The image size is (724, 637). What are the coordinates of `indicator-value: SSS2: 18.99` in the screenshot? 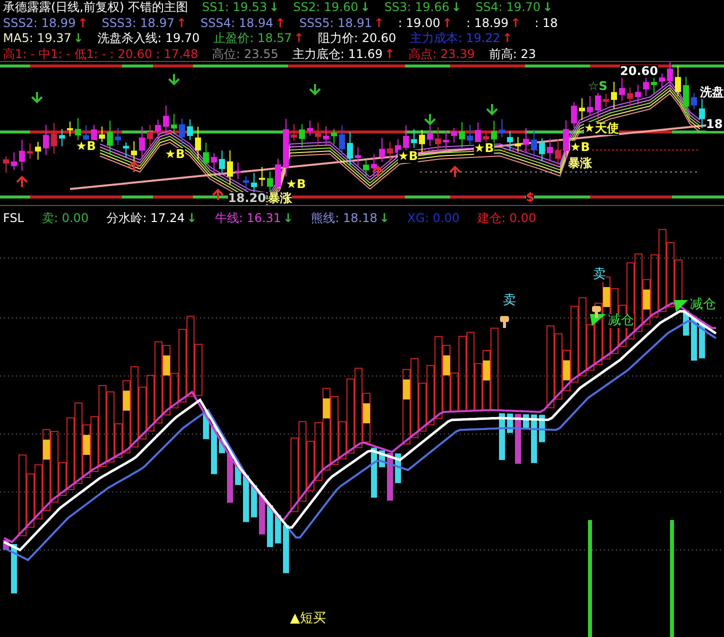 It's located at (39, 23).